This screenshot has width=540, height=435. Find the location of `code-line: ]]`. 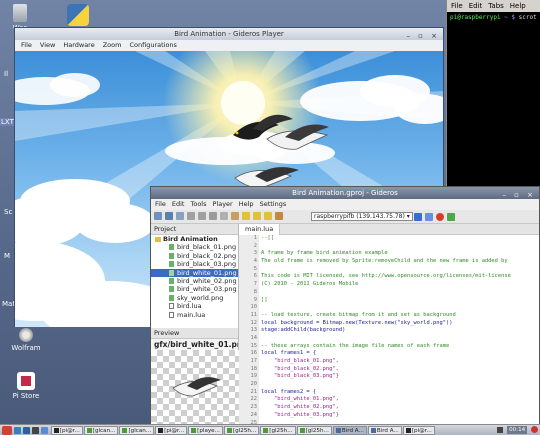

code-line: ]] is located at coordinates (400, 301).